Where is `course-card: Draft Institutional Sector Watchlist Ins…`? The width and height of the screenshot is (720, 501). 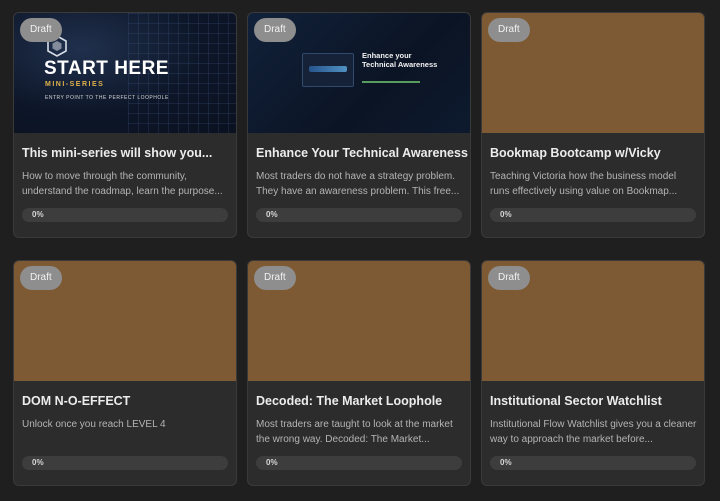 course-card: Draft Institutional Sector Watchlist Ins… is located at coordinates (593, 373).